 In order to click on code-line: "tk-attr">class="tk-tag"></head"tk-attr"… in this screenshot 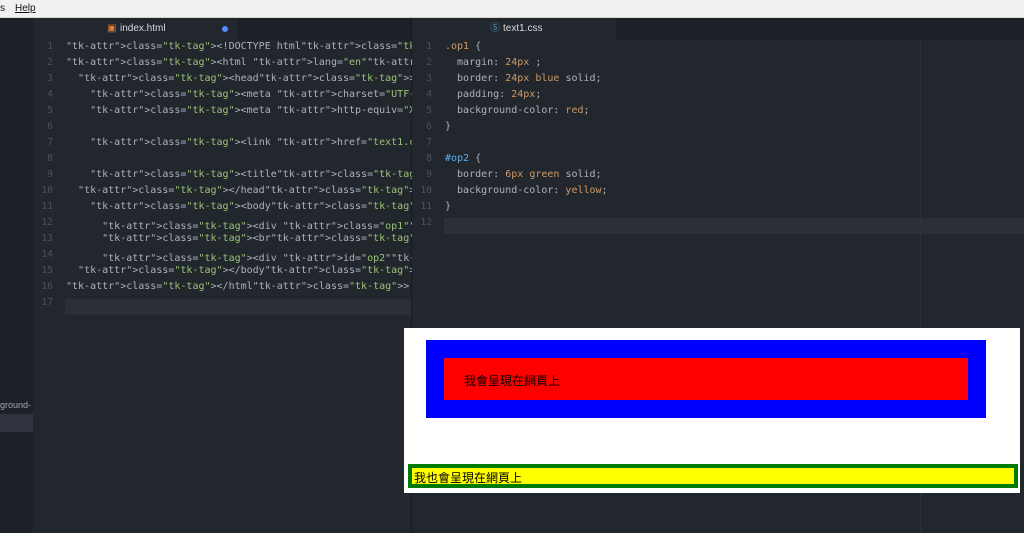, I will do `click(243, 190)`.